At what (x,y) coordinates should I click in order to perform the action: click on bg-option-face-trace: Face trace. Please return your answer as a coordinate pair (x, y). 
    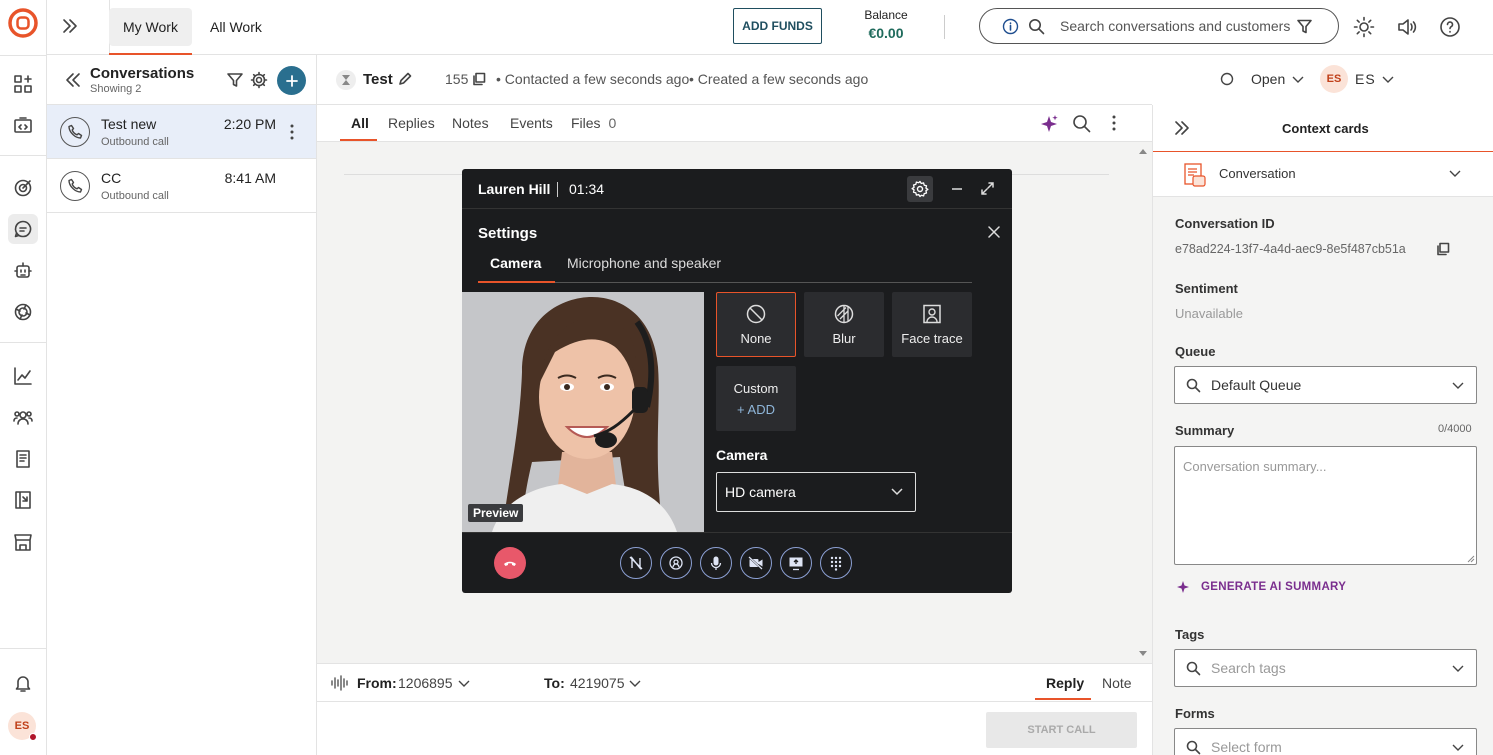
    Looking at the image, I should click on (932, 324).